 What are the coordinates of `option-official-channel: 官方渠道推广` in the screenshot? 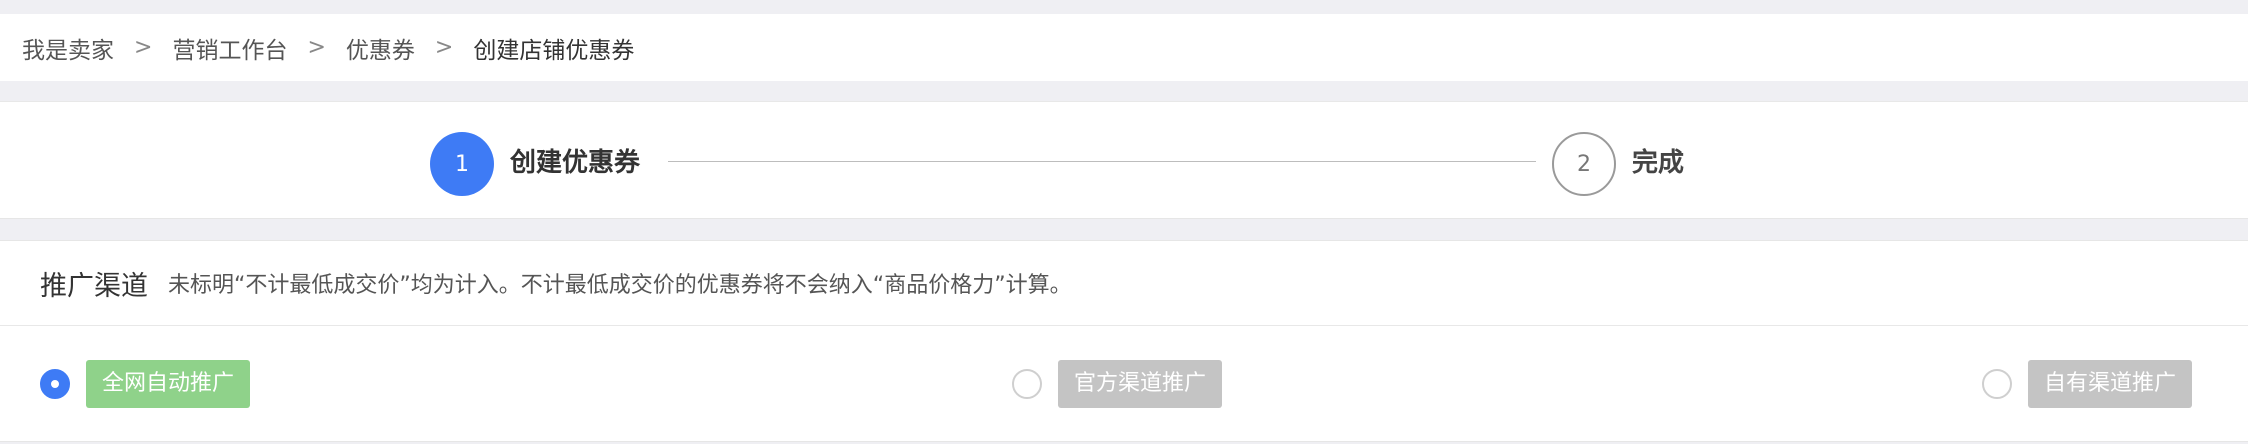 It's located at (1117, 384).